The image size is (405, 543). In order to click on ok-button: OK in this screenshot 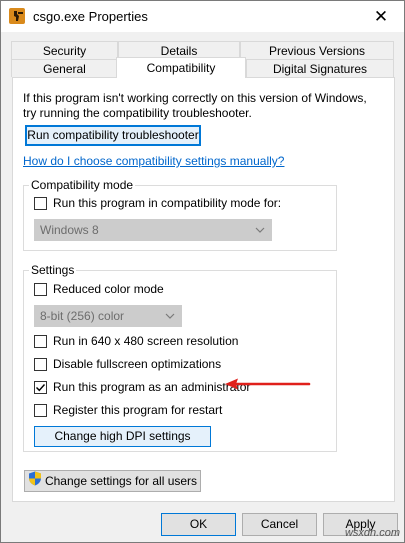, I will do `click(198, 524)`.